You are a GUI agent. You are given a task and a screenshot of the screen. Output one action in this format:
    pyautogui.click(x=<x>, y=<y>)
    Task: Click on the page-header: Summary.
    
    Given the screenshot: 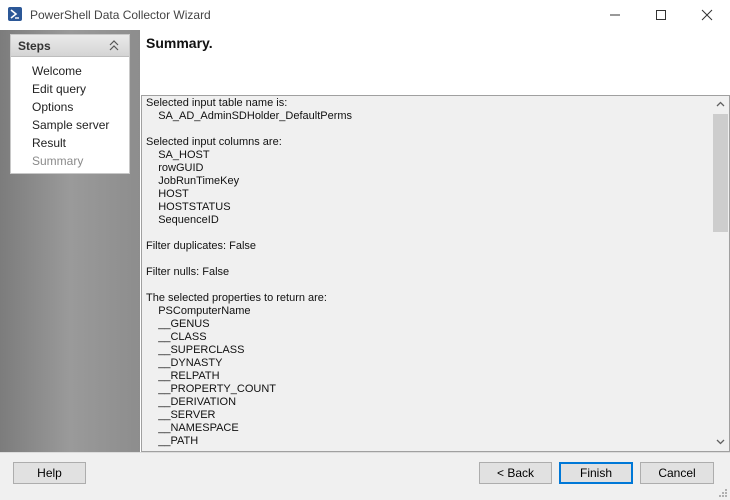 What is the action you would take?
    pyautogui.click(x=435, y=62)
    